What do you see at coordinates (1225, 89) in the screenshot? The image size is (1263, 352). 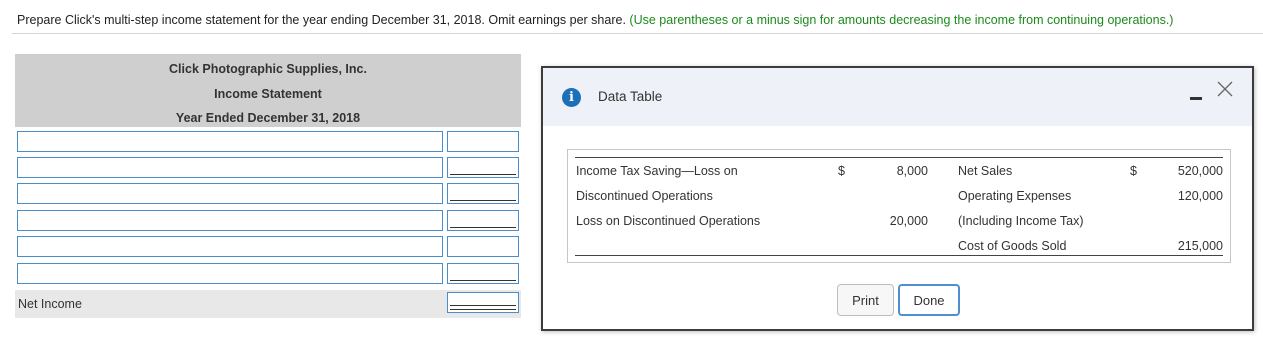 I see `close-icon` at bounding box center [1225, 89].